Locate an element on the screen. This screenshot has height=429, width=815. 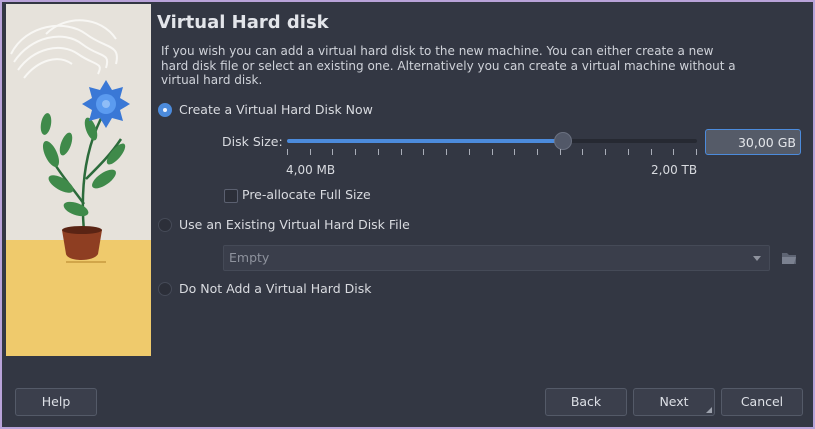
default-button-indicator is located at coordinates (709, 410).